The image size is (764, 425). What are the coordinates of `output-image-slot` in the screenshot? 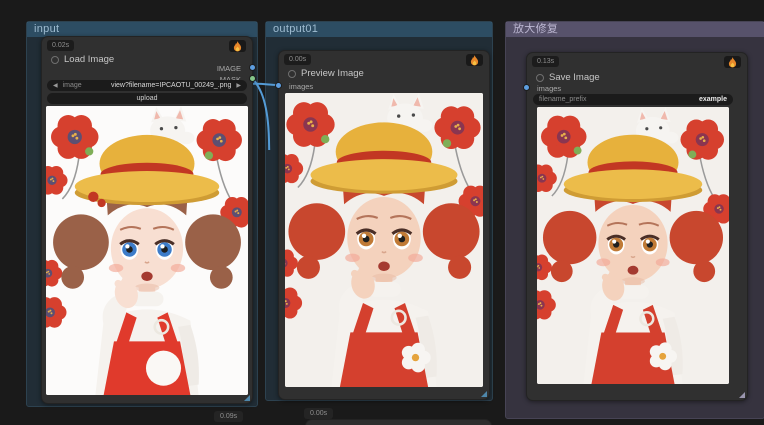 It's located at (252, 67).